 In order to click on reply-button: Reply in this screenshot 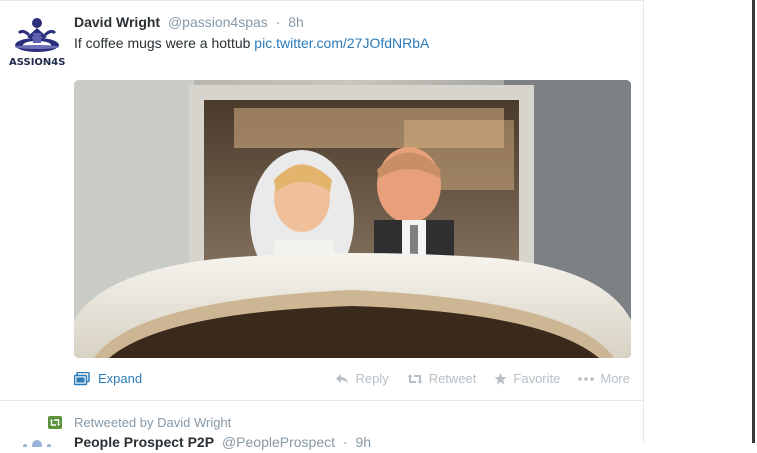, I will do `click(362, 378)`.